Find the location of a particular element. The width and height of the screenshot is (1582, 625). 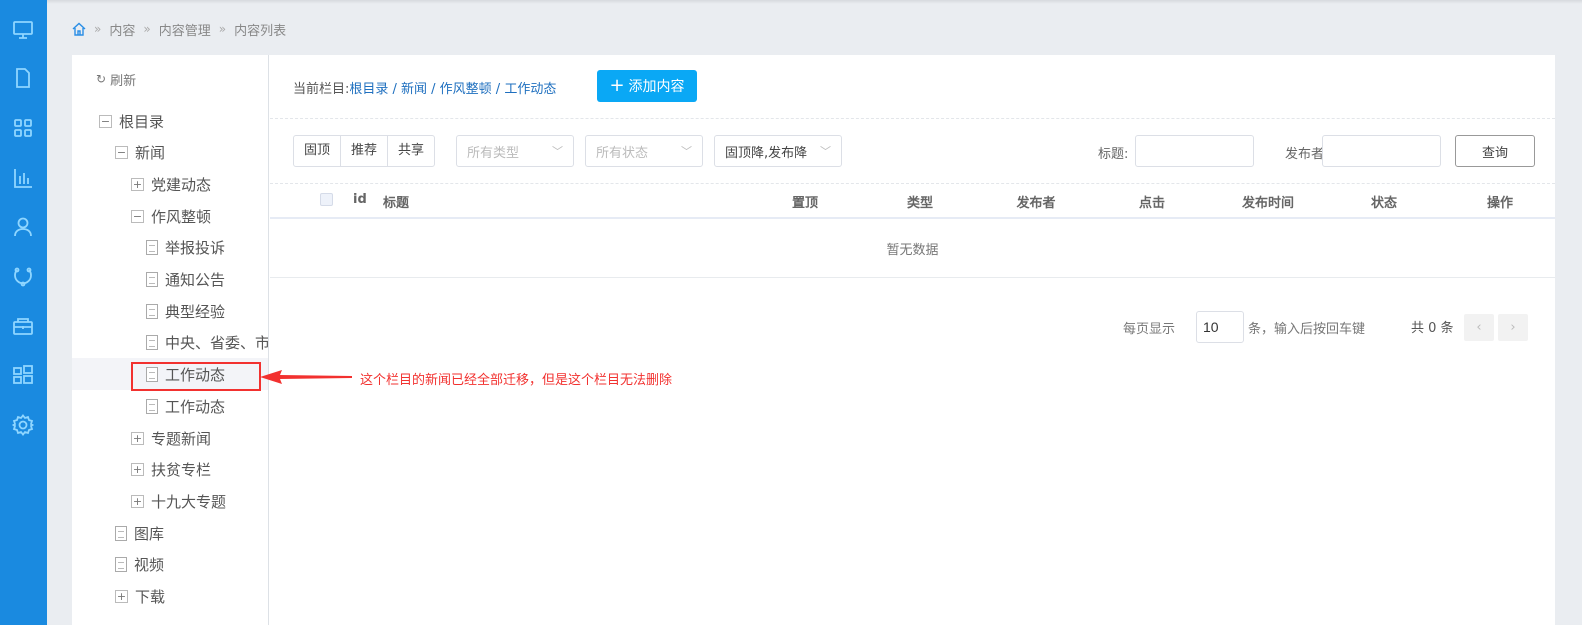

tree-item: + 党建动态 is located at coordinates (171, 184).